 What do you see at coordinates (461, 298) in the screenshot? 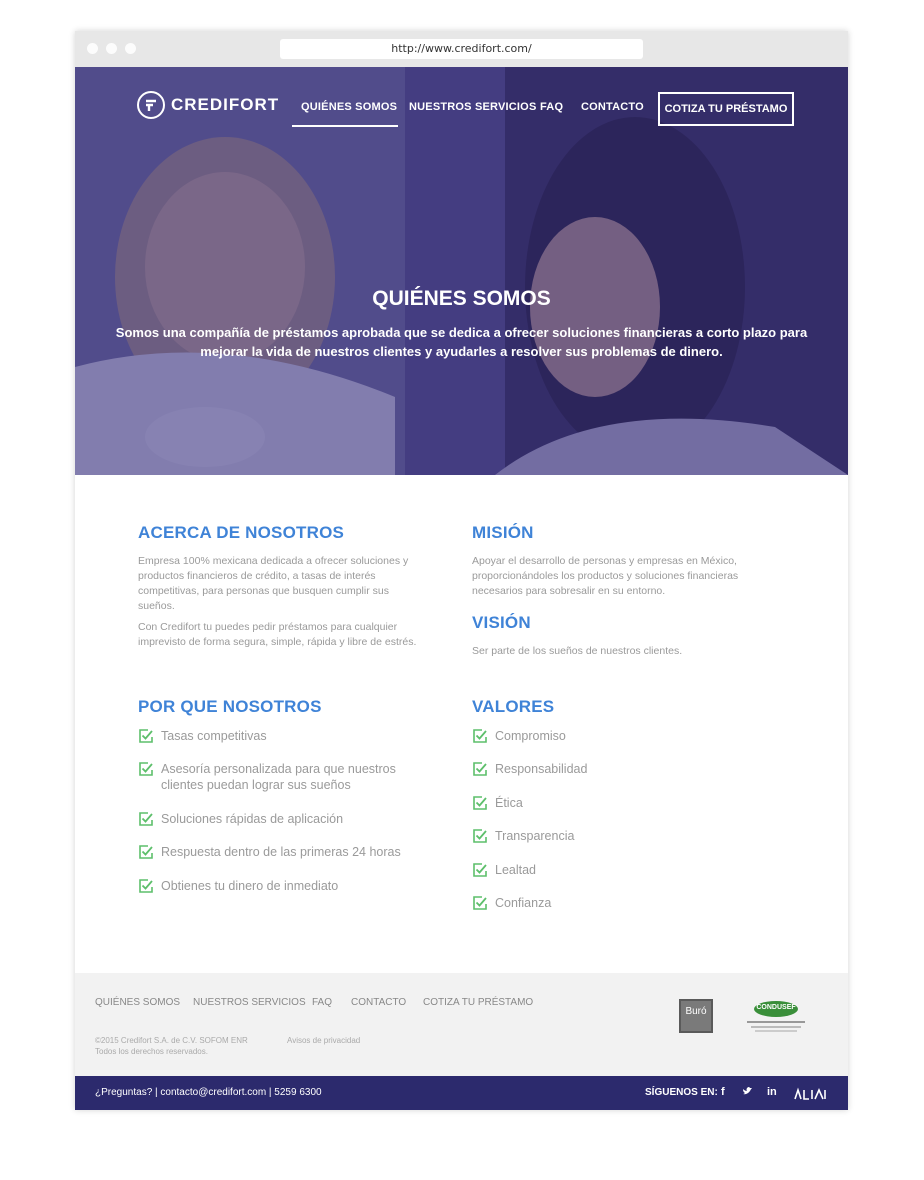
I see `hero-title: QUIÉNES SOMOS` at bounding box center [461, 298].